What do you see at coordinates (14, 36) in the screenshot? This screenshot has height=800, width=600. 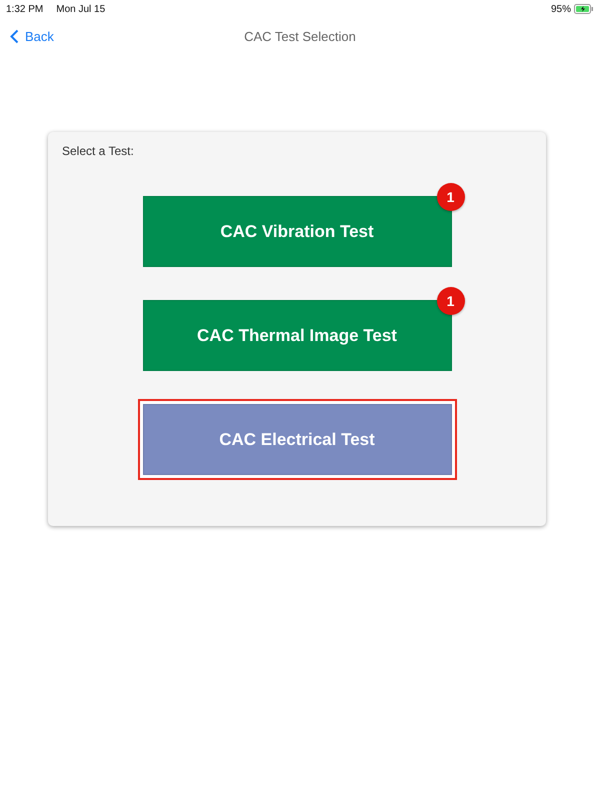 I see `chevron-left-icon` at bounding box center [14, 36].